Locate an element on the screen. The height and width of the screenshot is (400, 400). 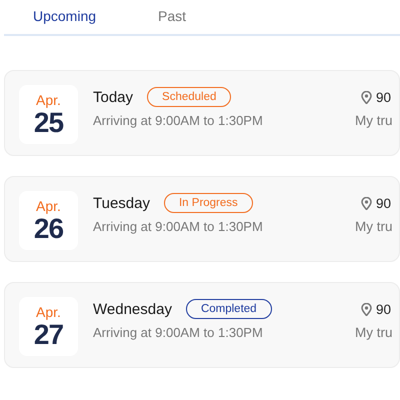
tab: Upcoming is located at coordinates (95, 16).